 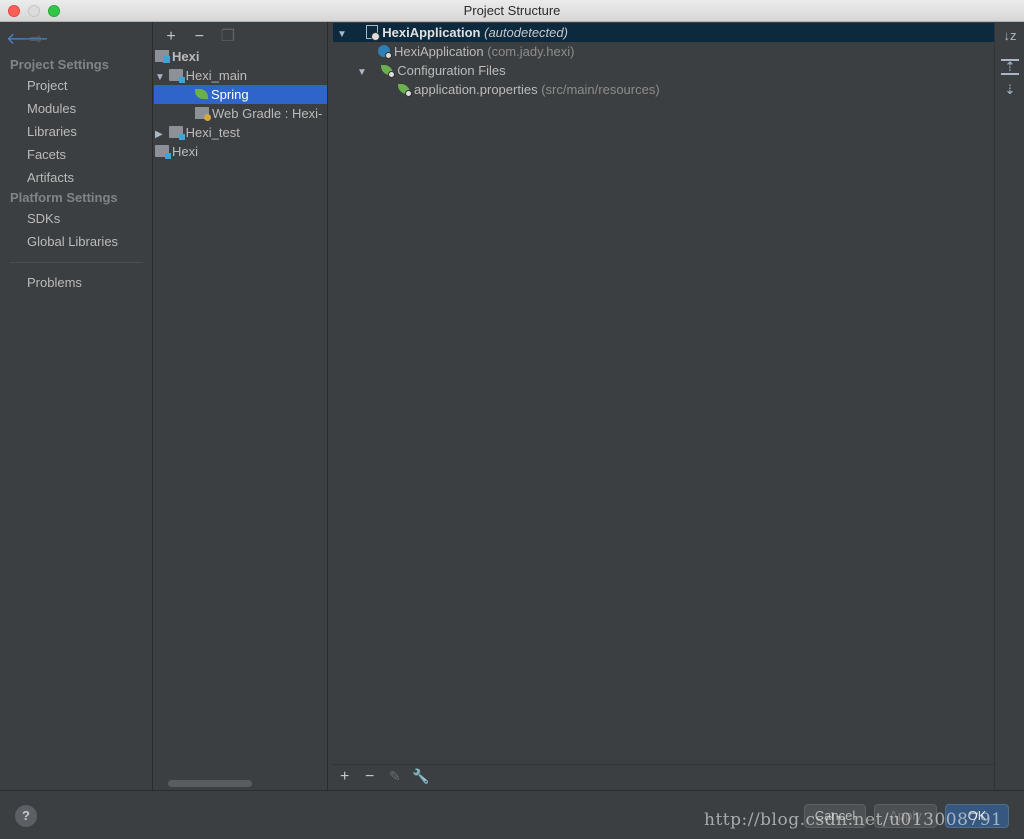 What do you see at coordinates (14, 11) in the screenshot?
I see `close-window-button` at bounding box center [14, 11].